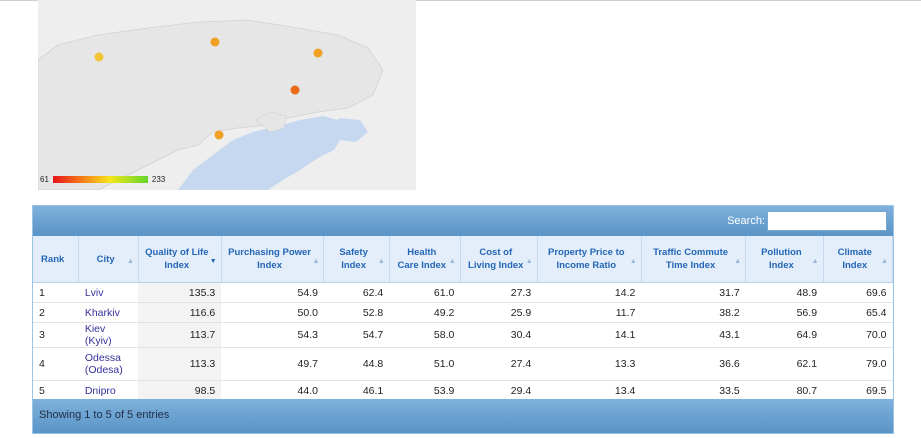  I want to click on map-color-legend: 61 233, so click(102, 179).